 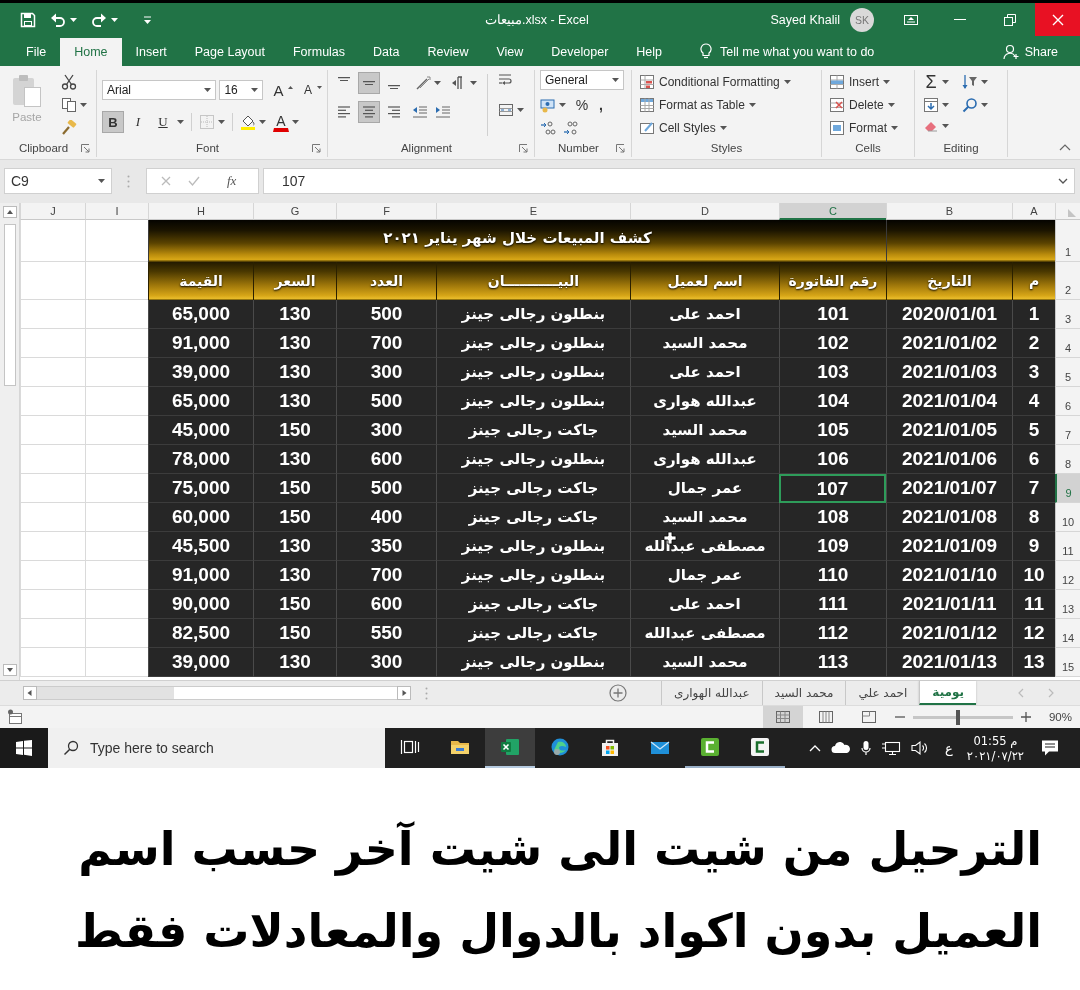 I want to click on clock-time: 01:55 م, so click(x=995, y=740).